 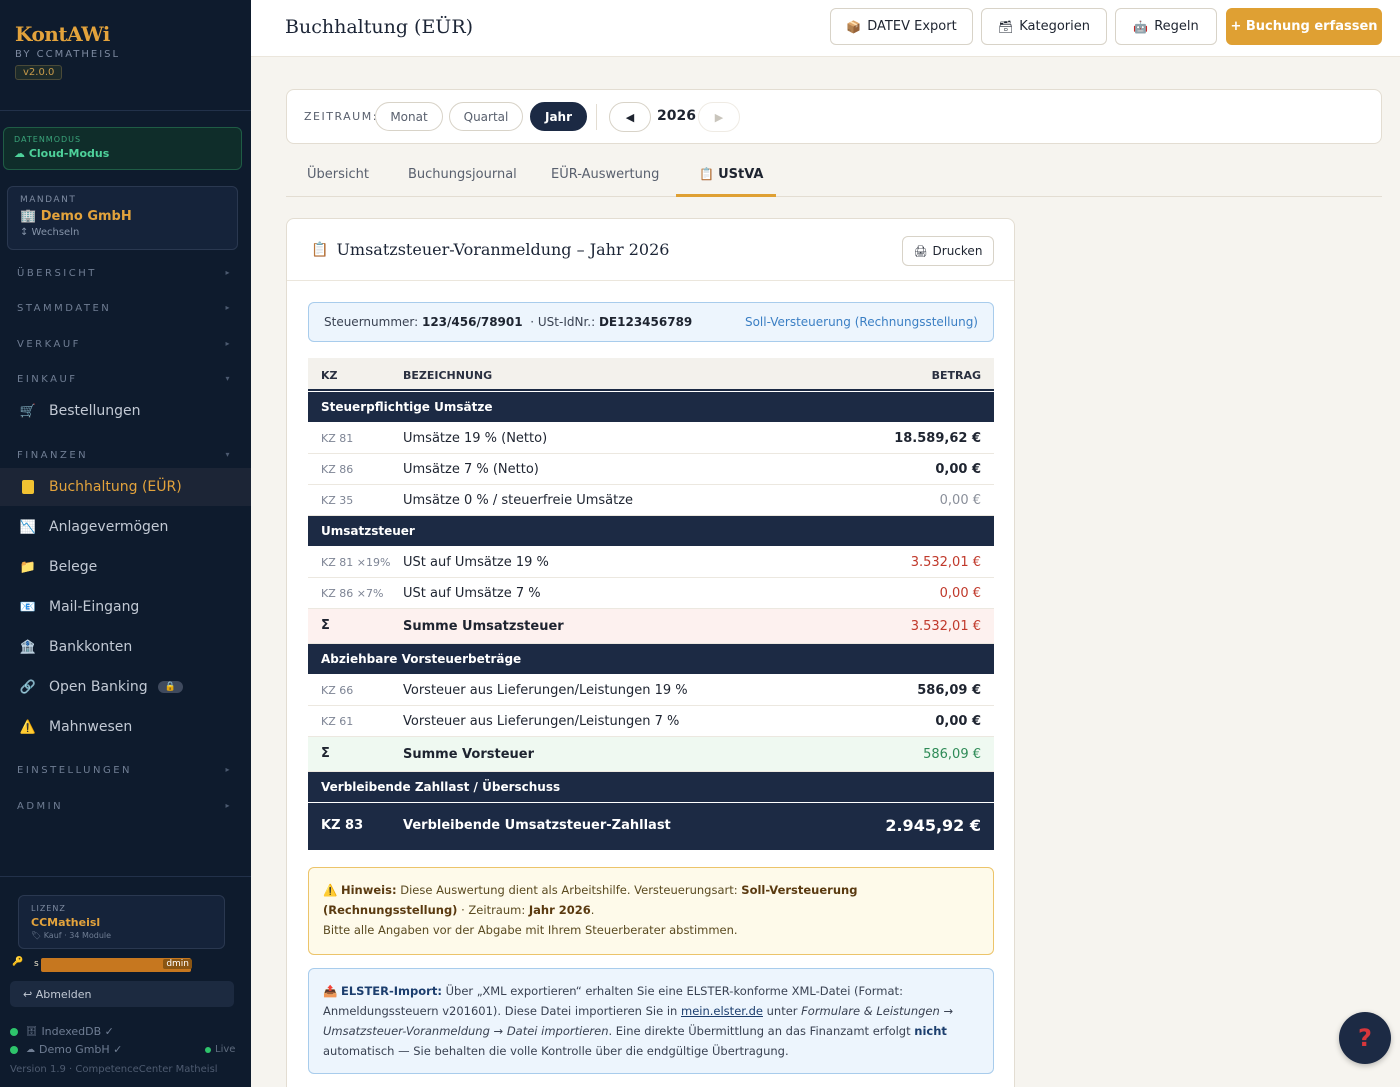 I want to click on sidebar-item-anlagevermoegen: 📉 Anlagevermögen, so click(x=125, y=527).